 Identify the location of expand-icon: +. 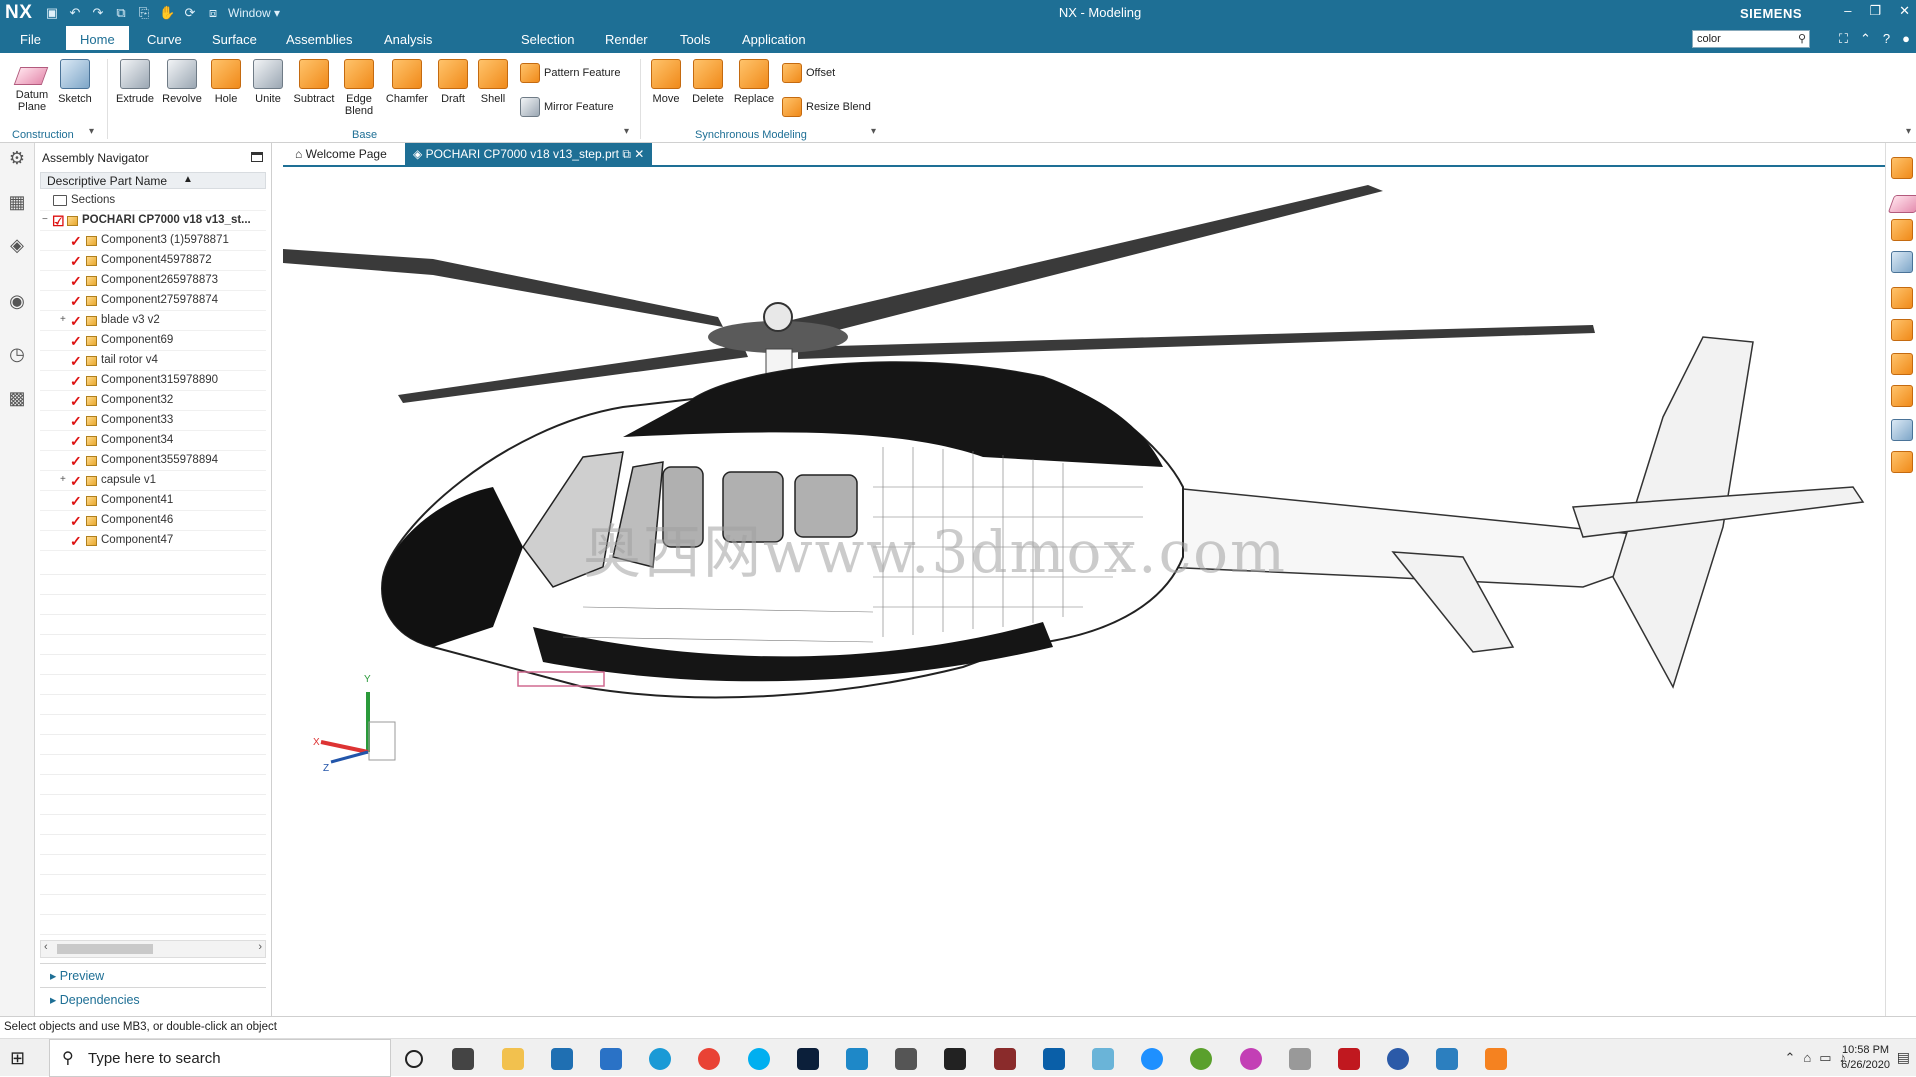
(63, 479).